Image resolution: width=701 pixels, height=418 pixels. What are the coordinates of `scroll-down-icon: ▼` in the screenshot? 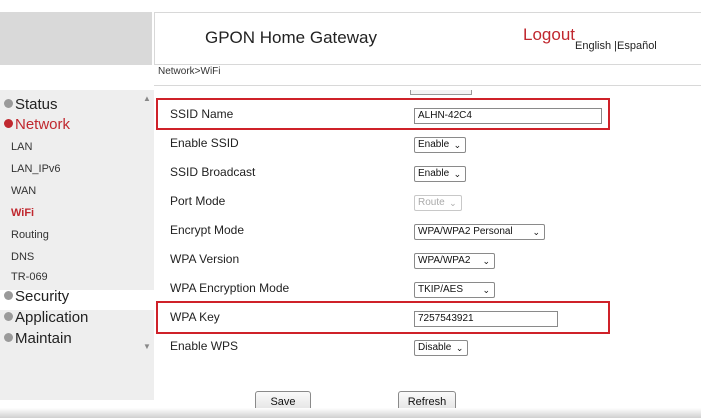 It's located at (147, 346).